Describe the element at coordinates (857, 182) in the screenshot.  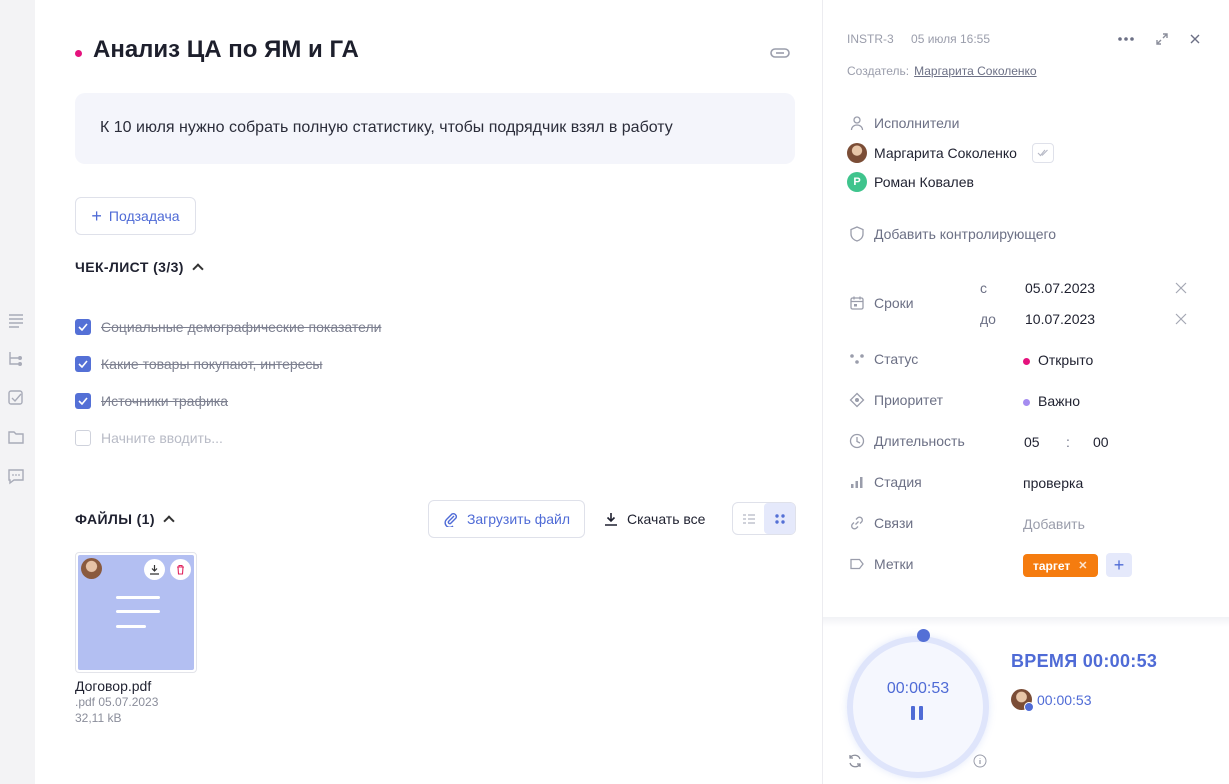
I see `avatar: Р` at that location.